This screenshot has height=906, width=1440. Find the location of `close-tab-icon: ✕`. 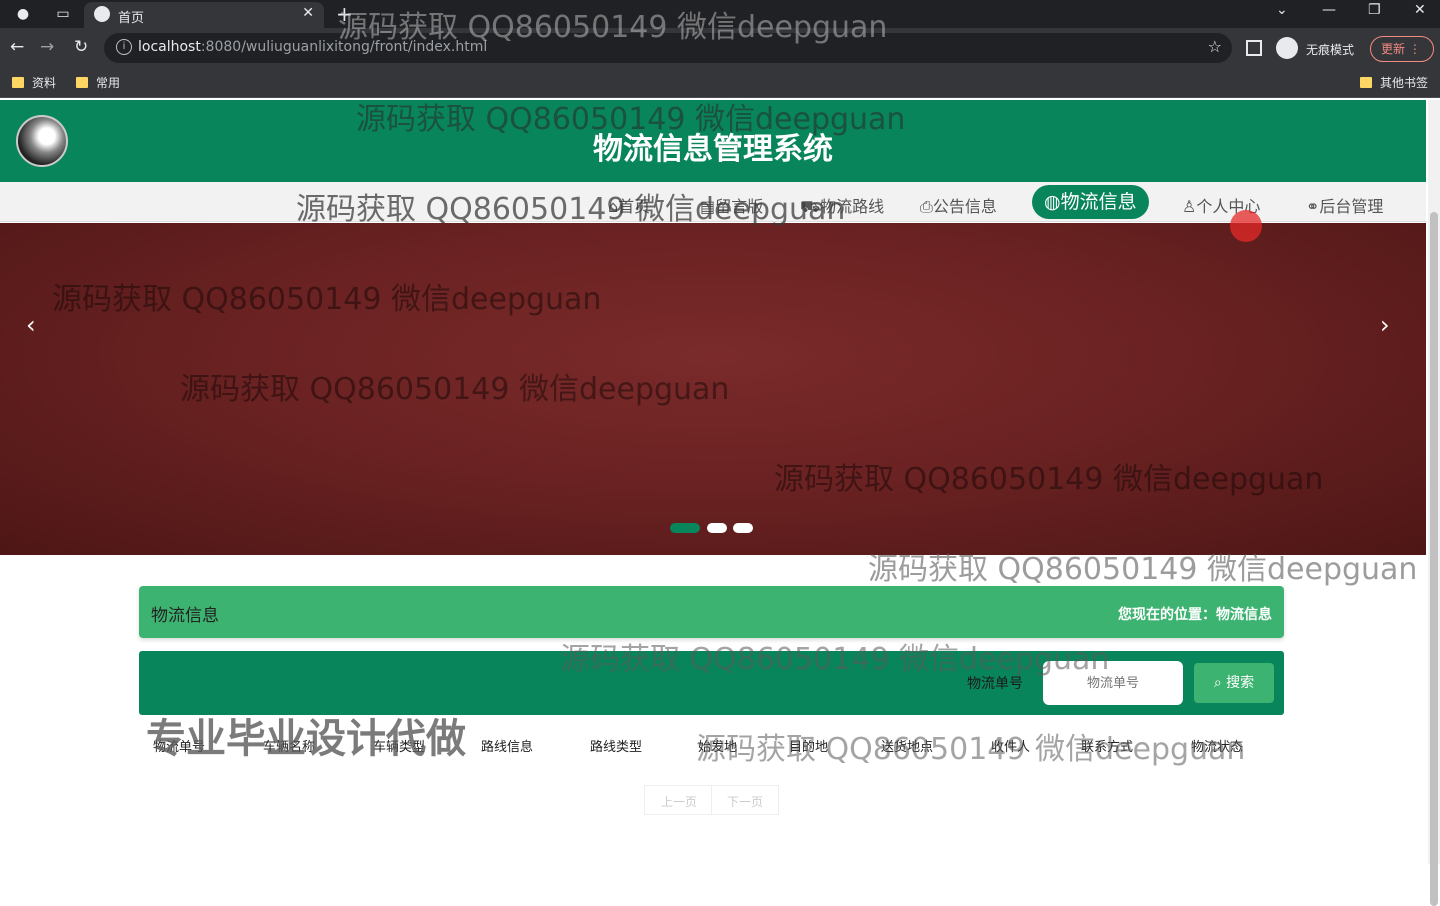

close-tab-icon: ✕ is located at coordinates (308, 13).